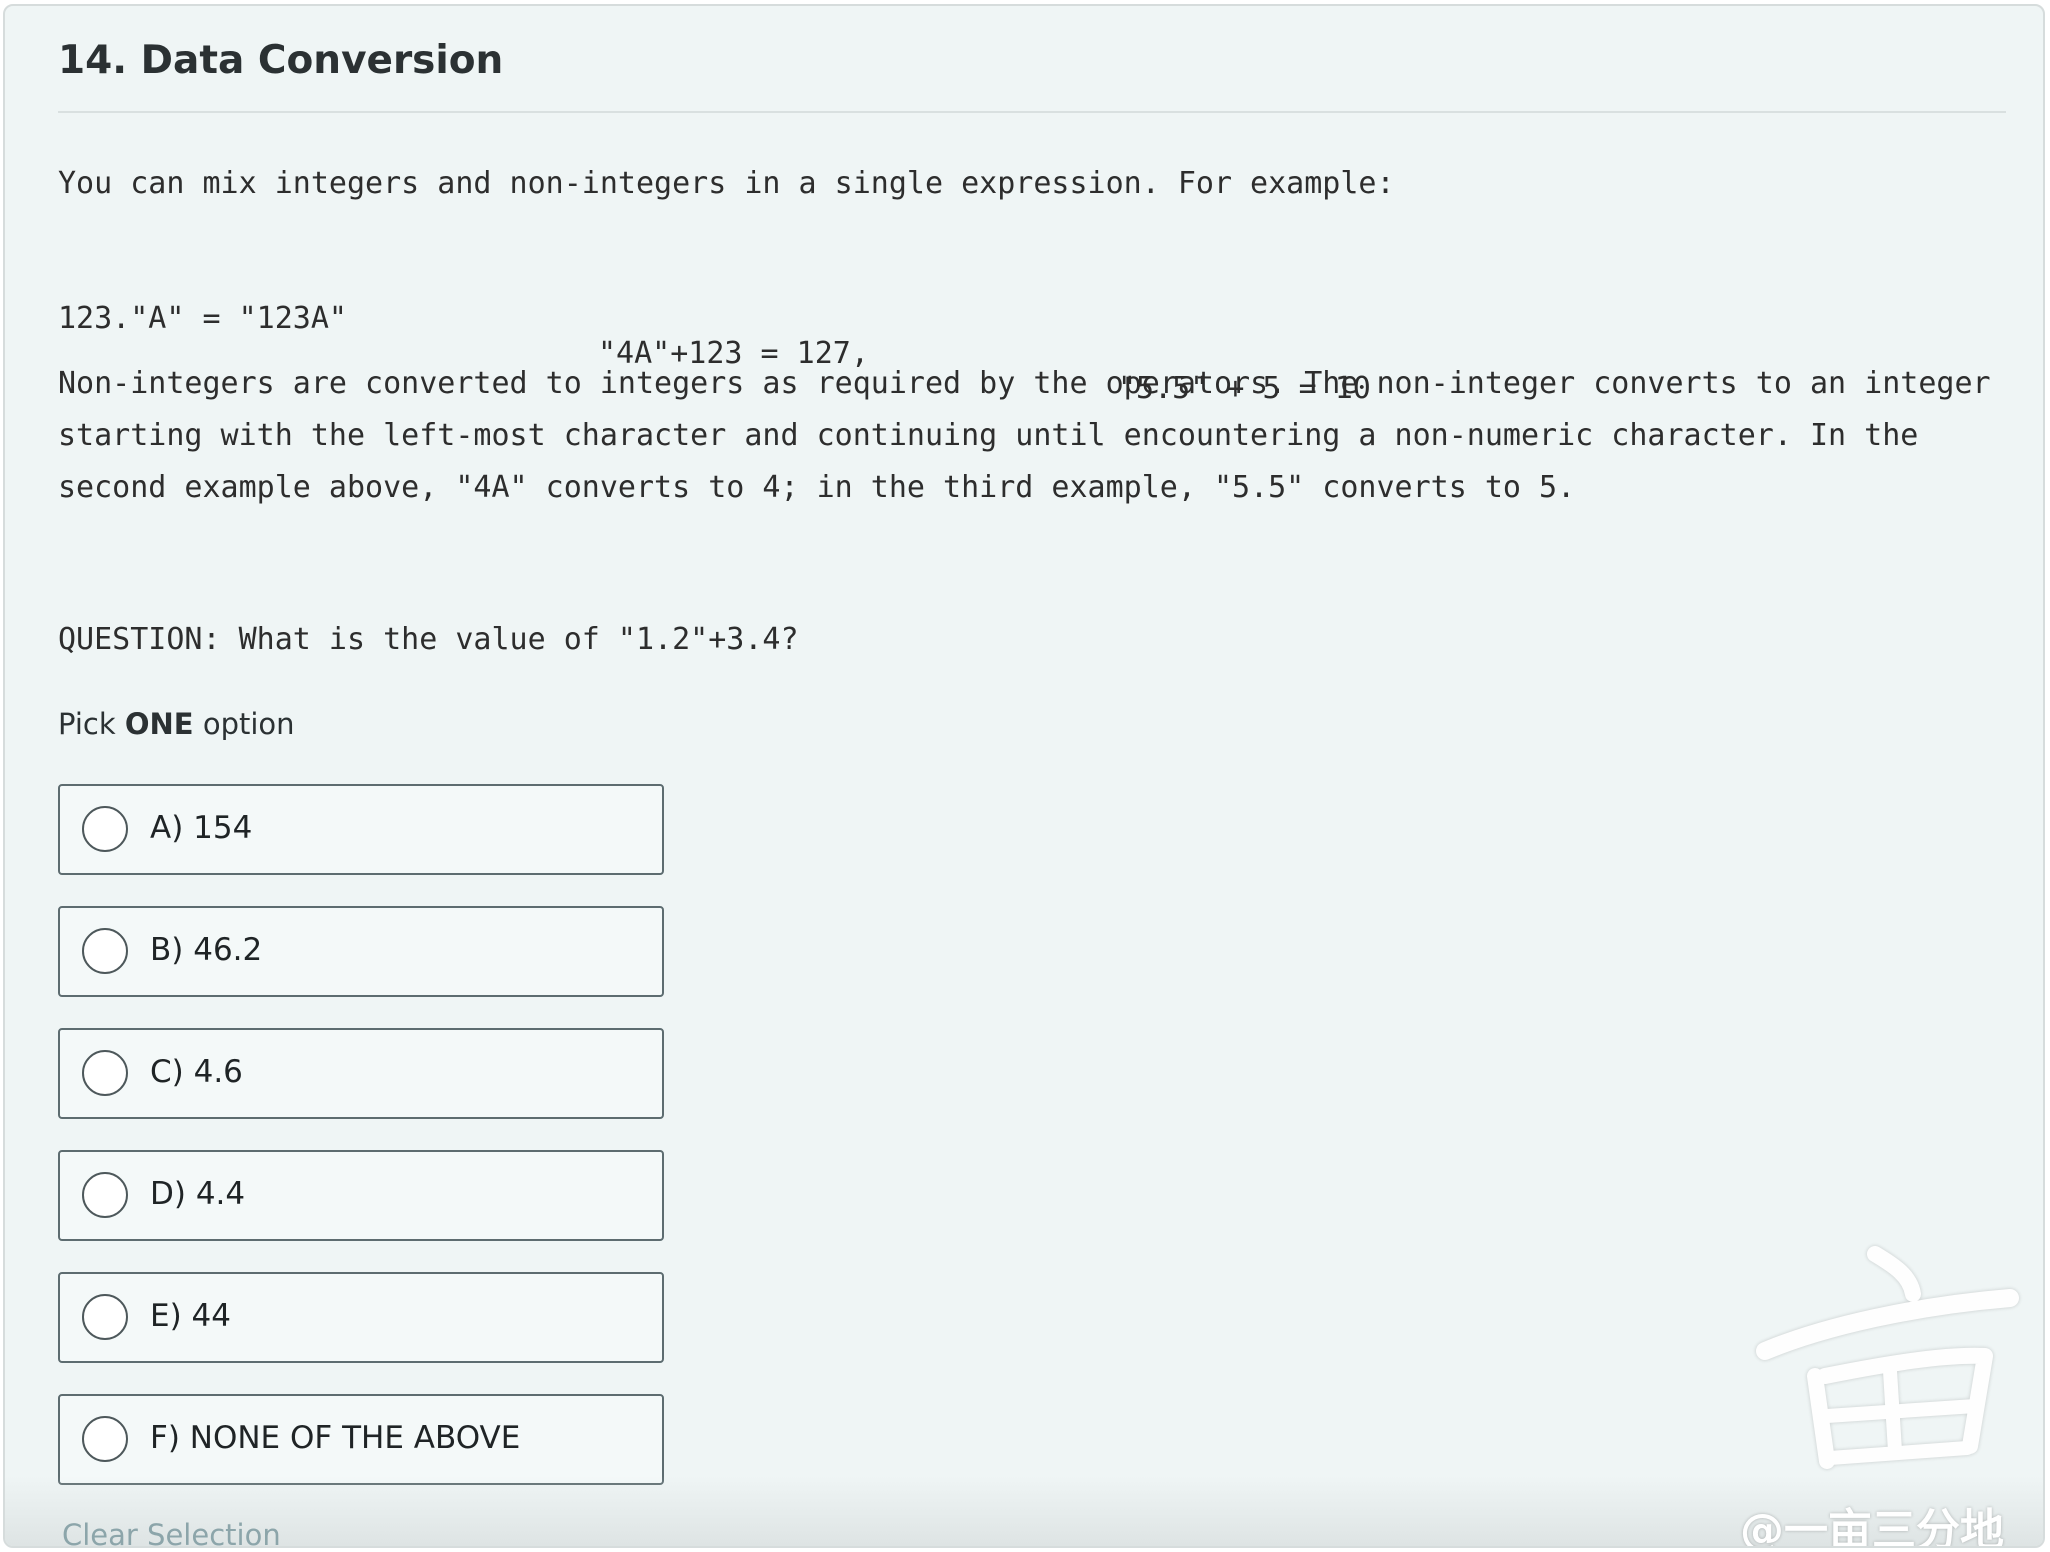 This screenshot has width=2050, height=1552. Describe the element at coordinates (198, 1194) in the screenshot. I see `option-label: D) 4.4` at that location.